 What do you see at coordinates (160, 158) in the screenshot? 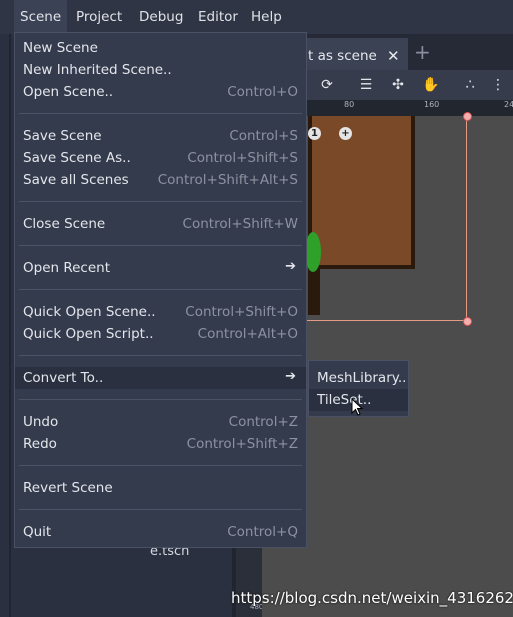
I see `menu-item-save-scene-as: Save Scene As.. Control+Shift+S` at bounding box center [160, 158].